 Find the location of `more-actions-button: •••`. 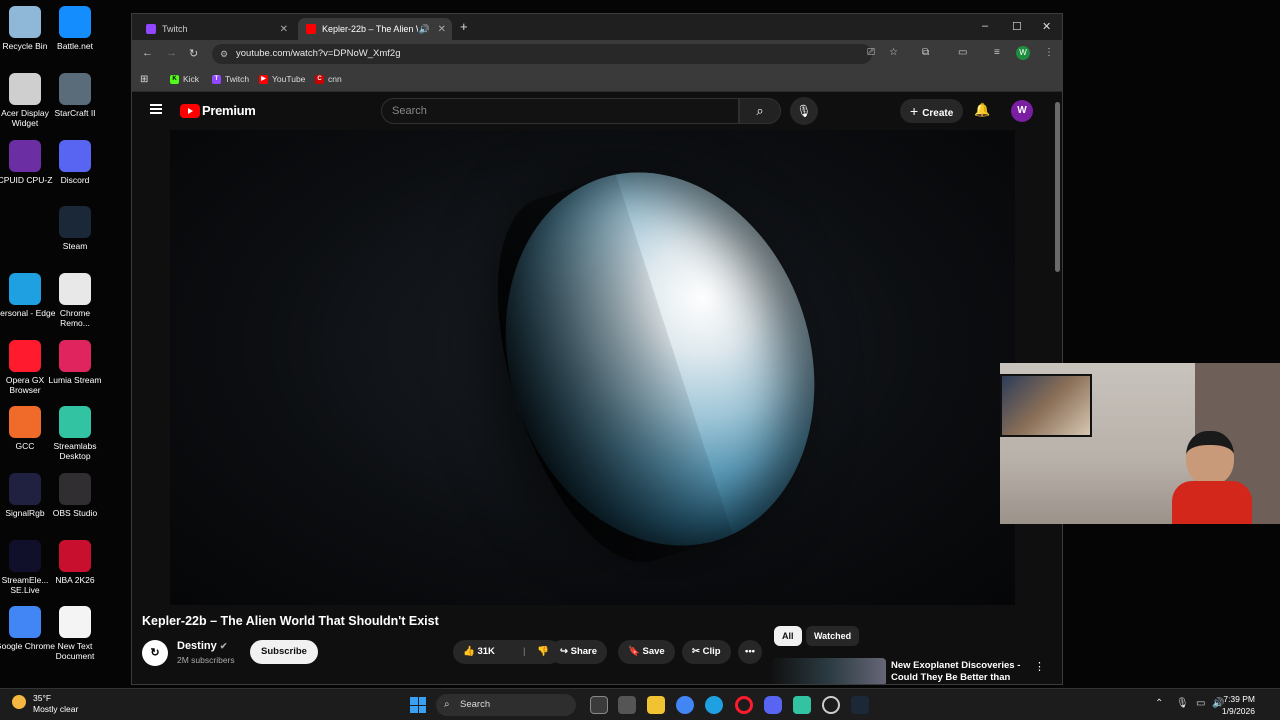

more-actions-button: ••• is located at coordinates (750, 652).